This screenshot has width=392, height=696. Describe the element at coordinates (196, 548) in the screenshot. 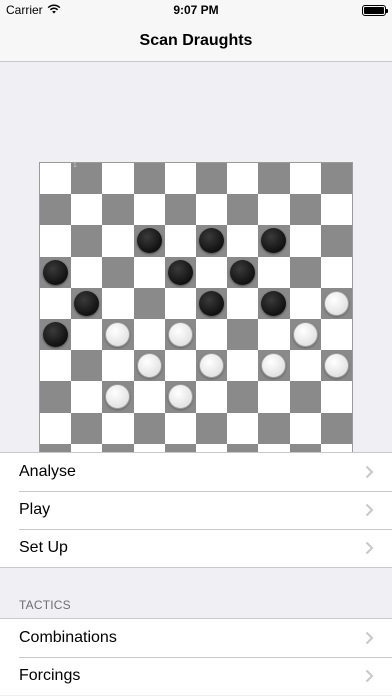

I see `menu-item-set-up: Set Up` at that location.